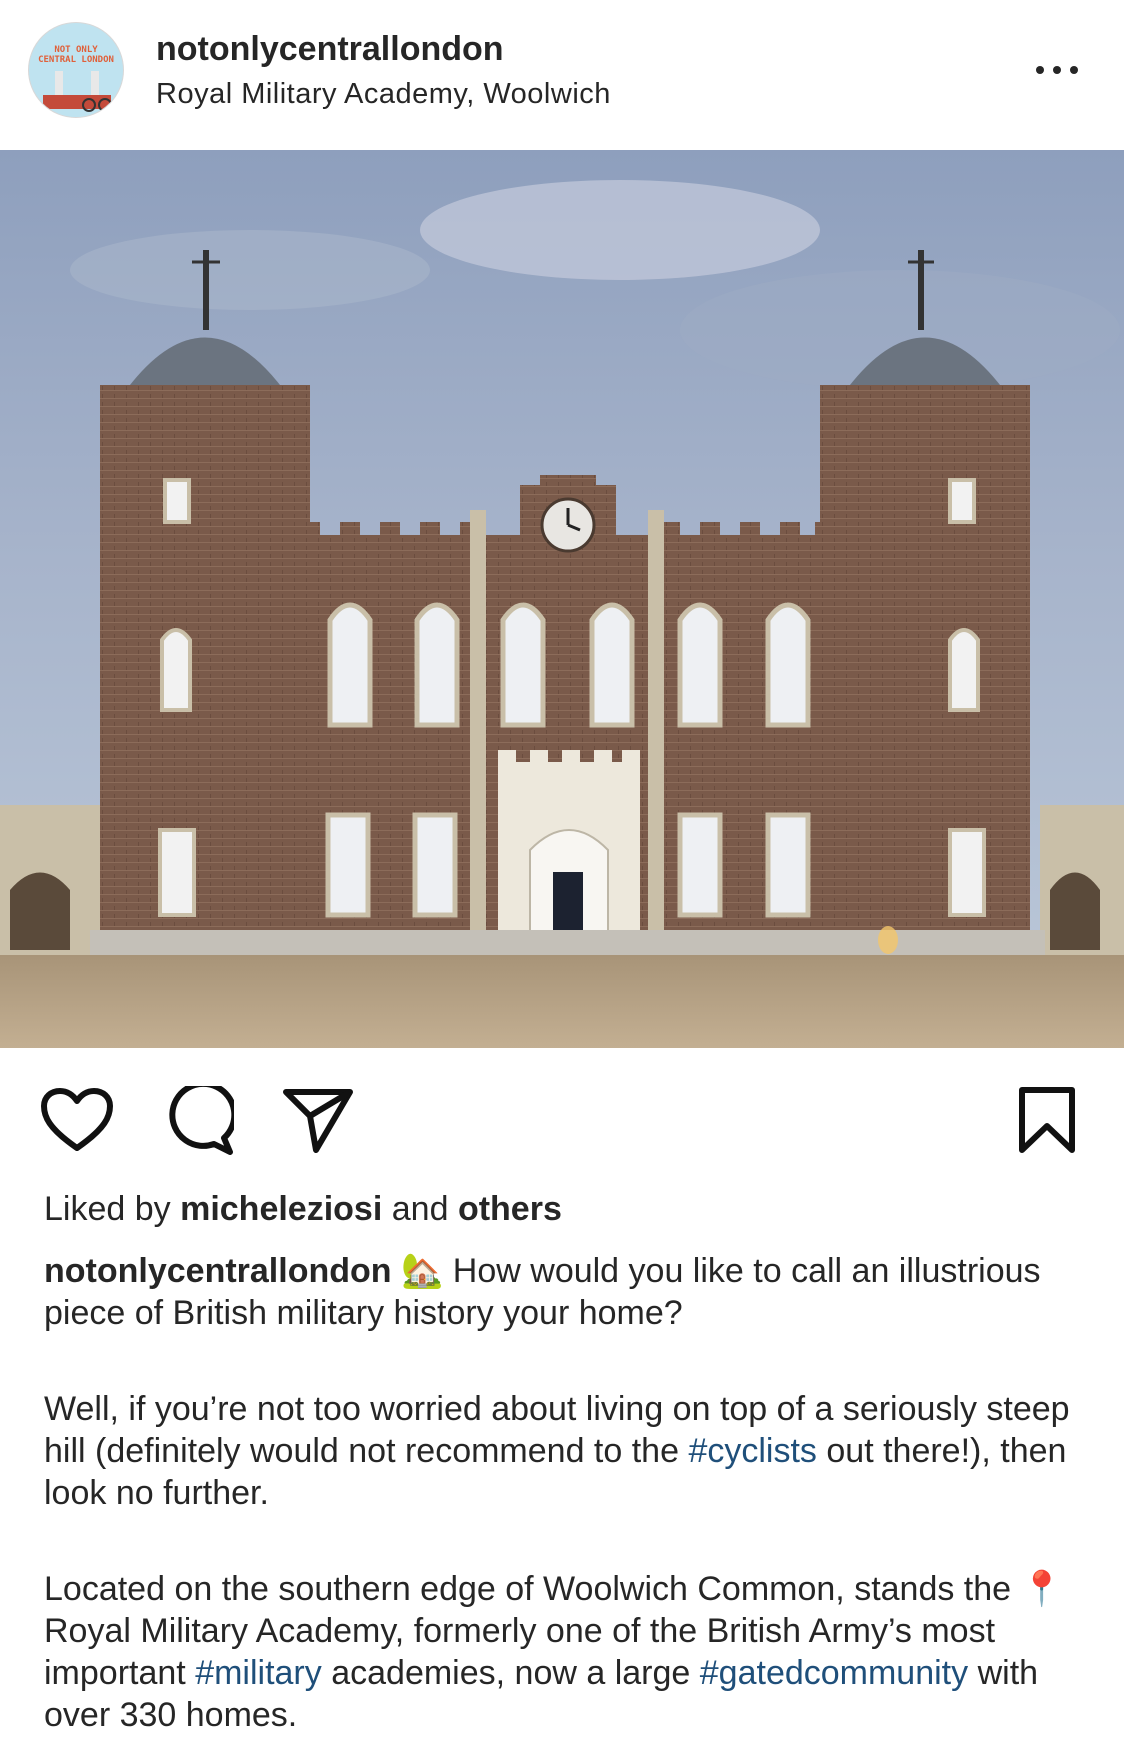 This screenshot has height=1746, width=1124. Describe the element at coordinates (834, 1673) in the screenshot. I see `hashtag-link: #gatedcommunity` at that location.